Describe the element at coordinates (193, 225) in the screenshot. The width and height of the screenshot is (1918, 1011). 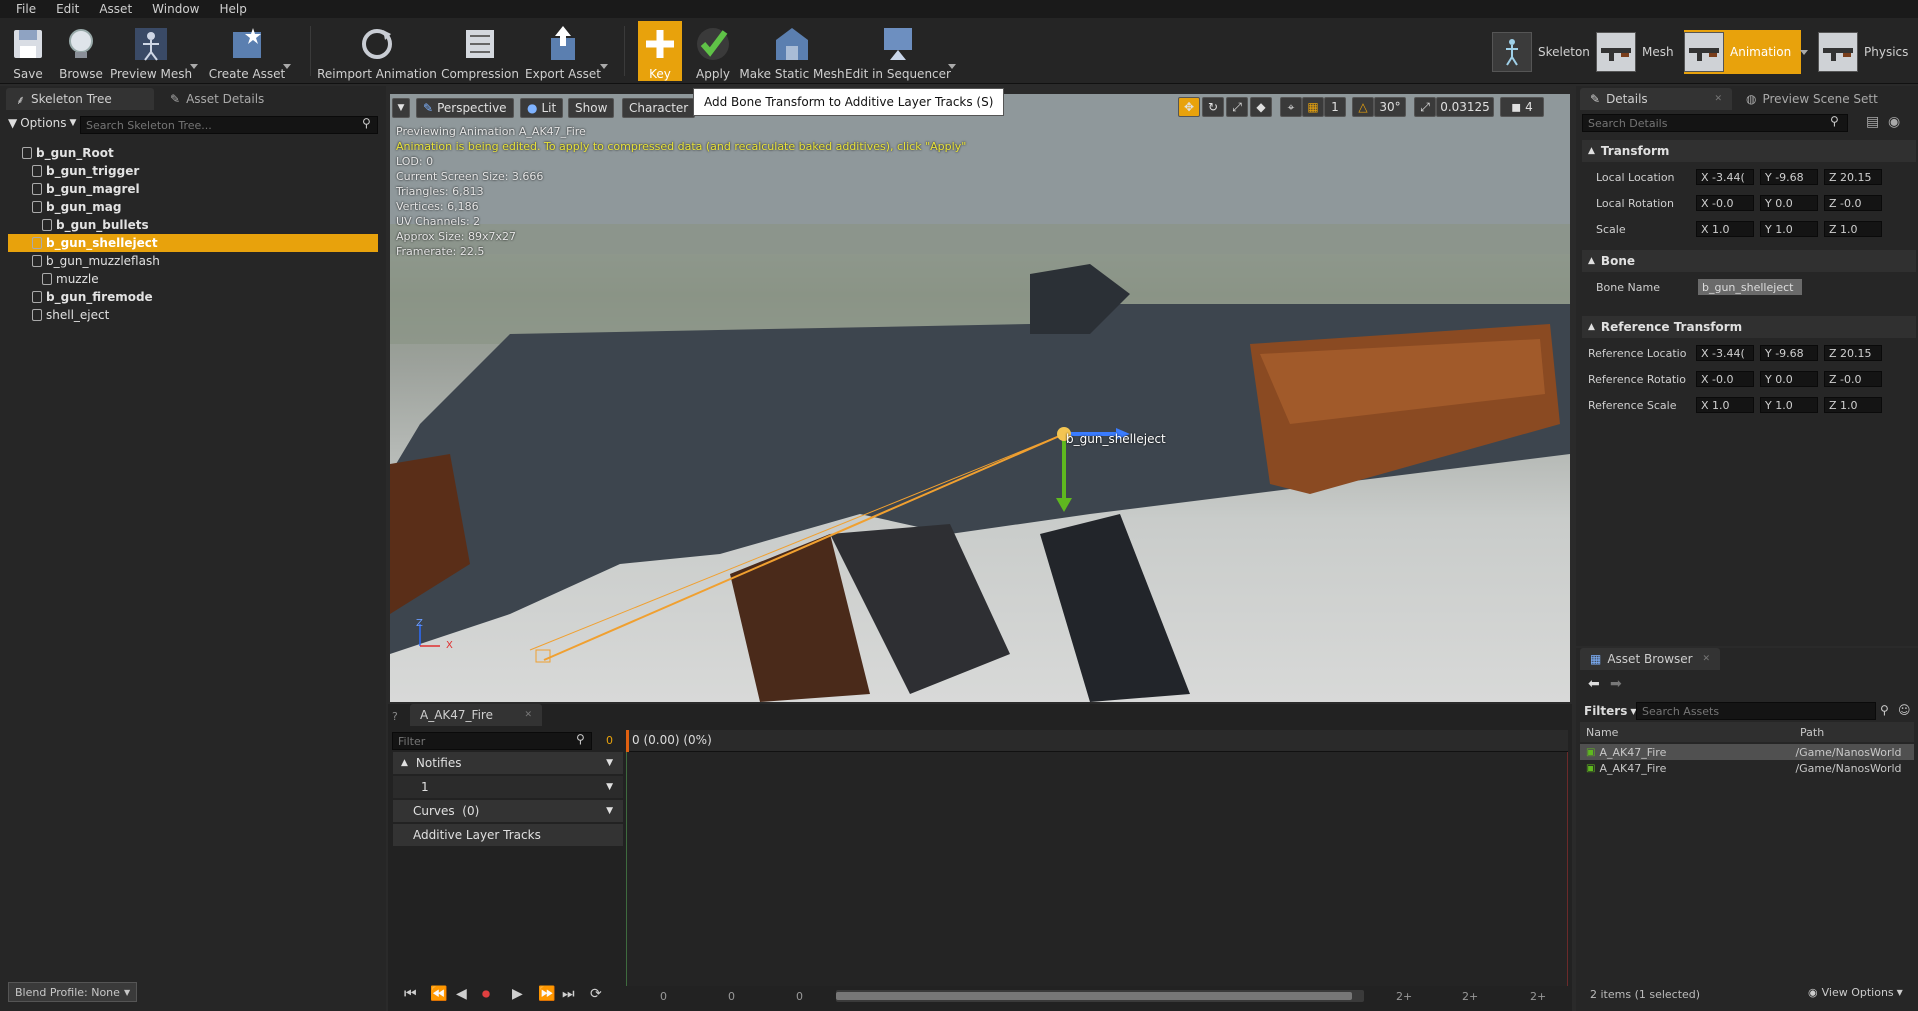
I see `skeleton-tree-row: b_gun_bullets` at that location.